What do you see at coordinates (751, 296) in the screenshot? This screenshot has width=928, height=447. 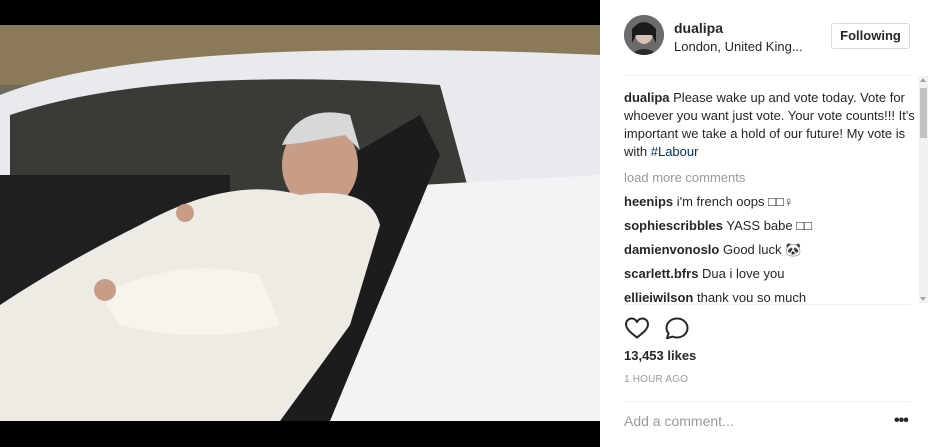 I see `comment-text: thank you so much` at bounding box center [751, 296].